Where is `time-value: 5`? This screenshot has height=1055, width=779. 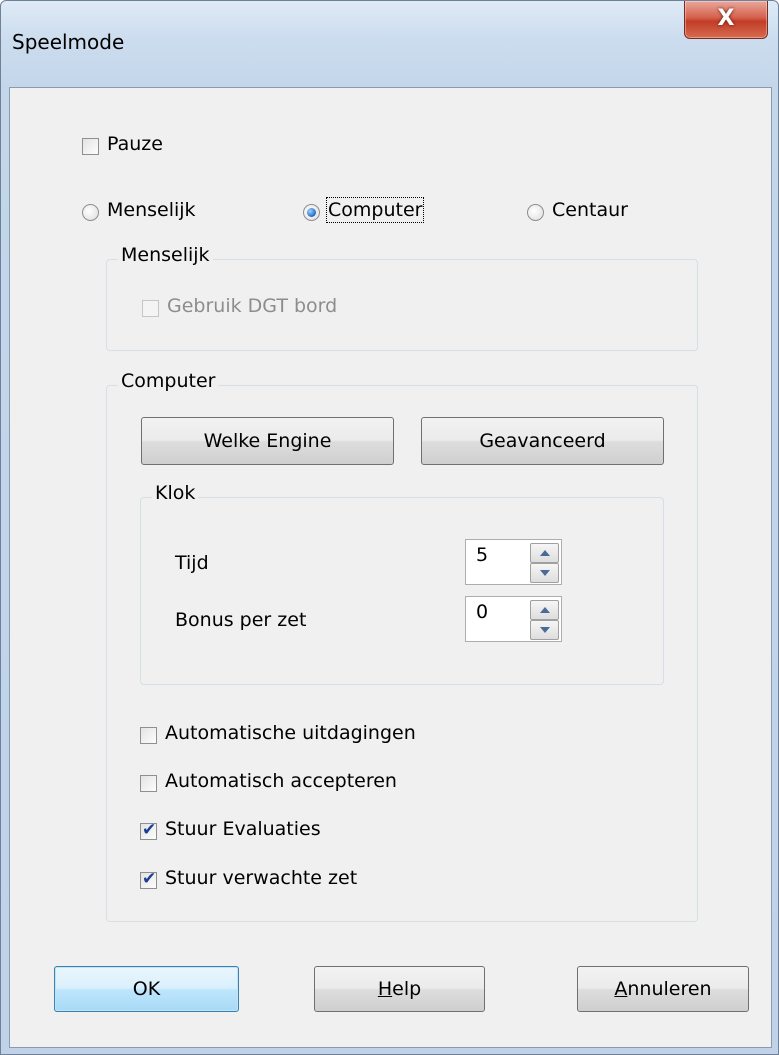
time-value: 5 is located at coordinates (482, 555).